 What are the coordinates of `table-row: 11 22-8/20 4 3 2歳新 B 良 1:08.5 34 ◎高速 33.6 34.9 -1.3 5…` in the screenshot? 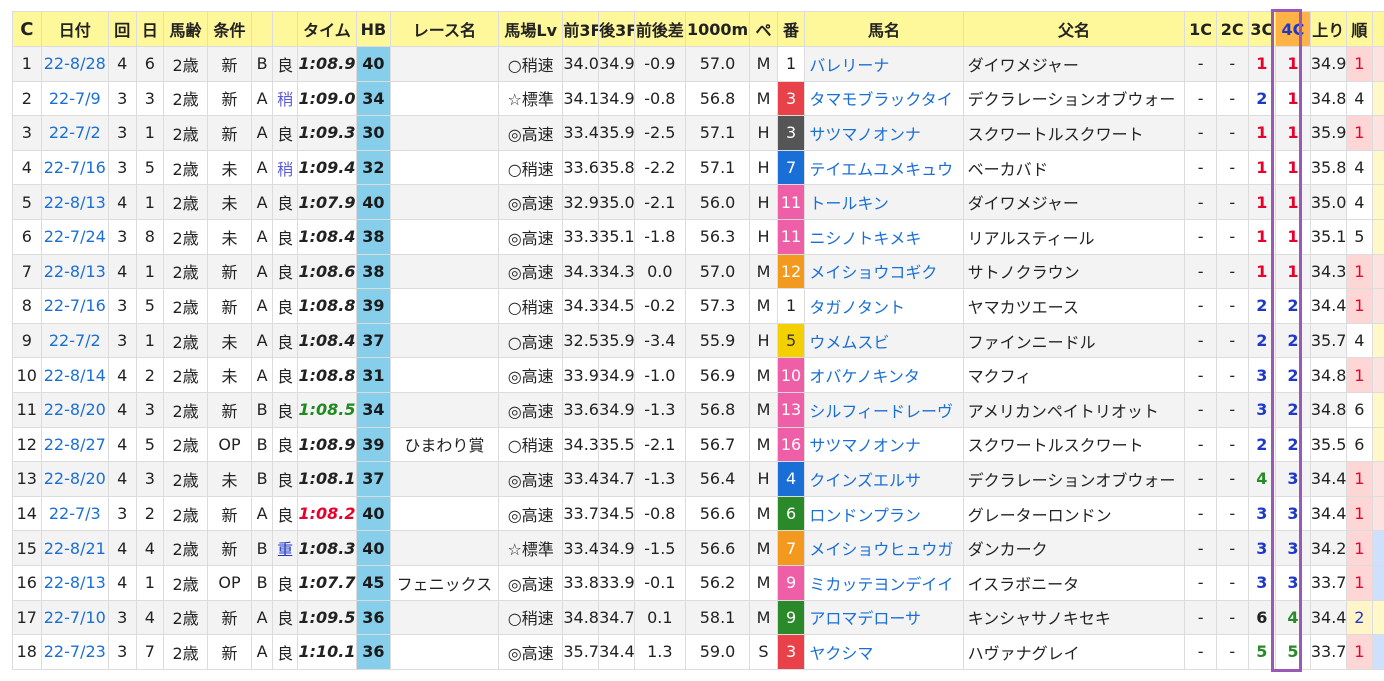 It's located at (698, 409).